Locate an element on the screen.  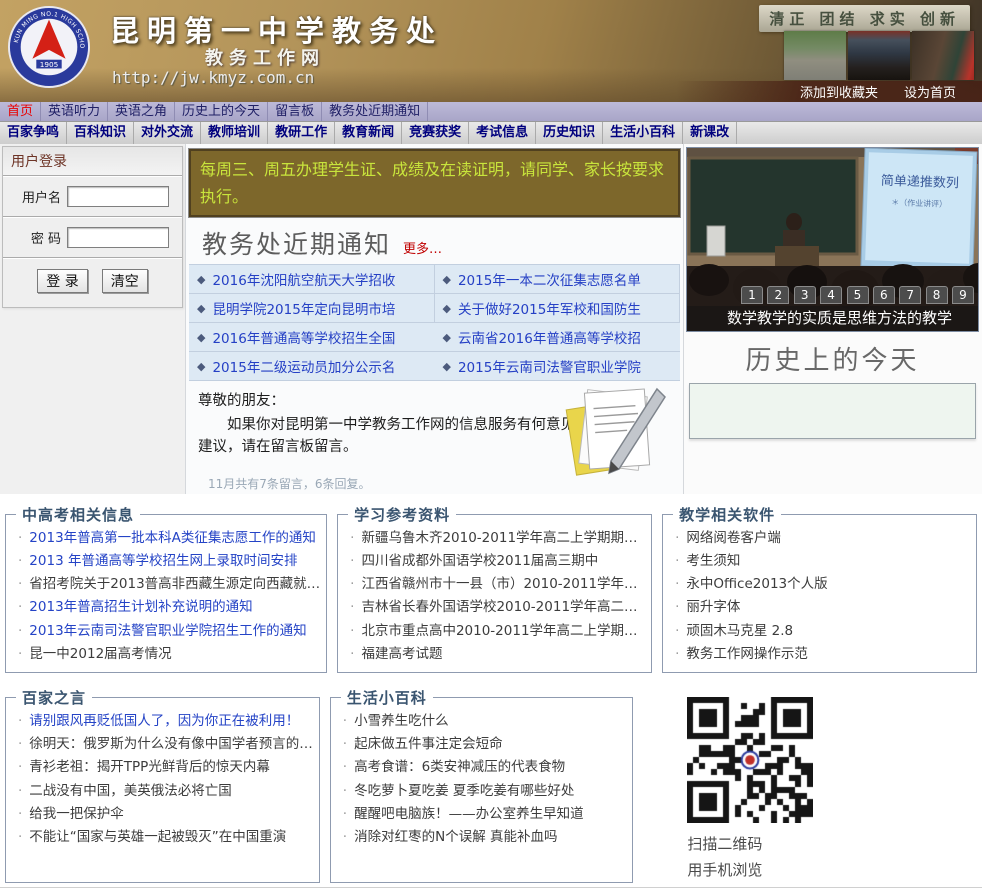
life-tips-item: 起床做五件事注定会短命 is located at coordinates (484, 744).